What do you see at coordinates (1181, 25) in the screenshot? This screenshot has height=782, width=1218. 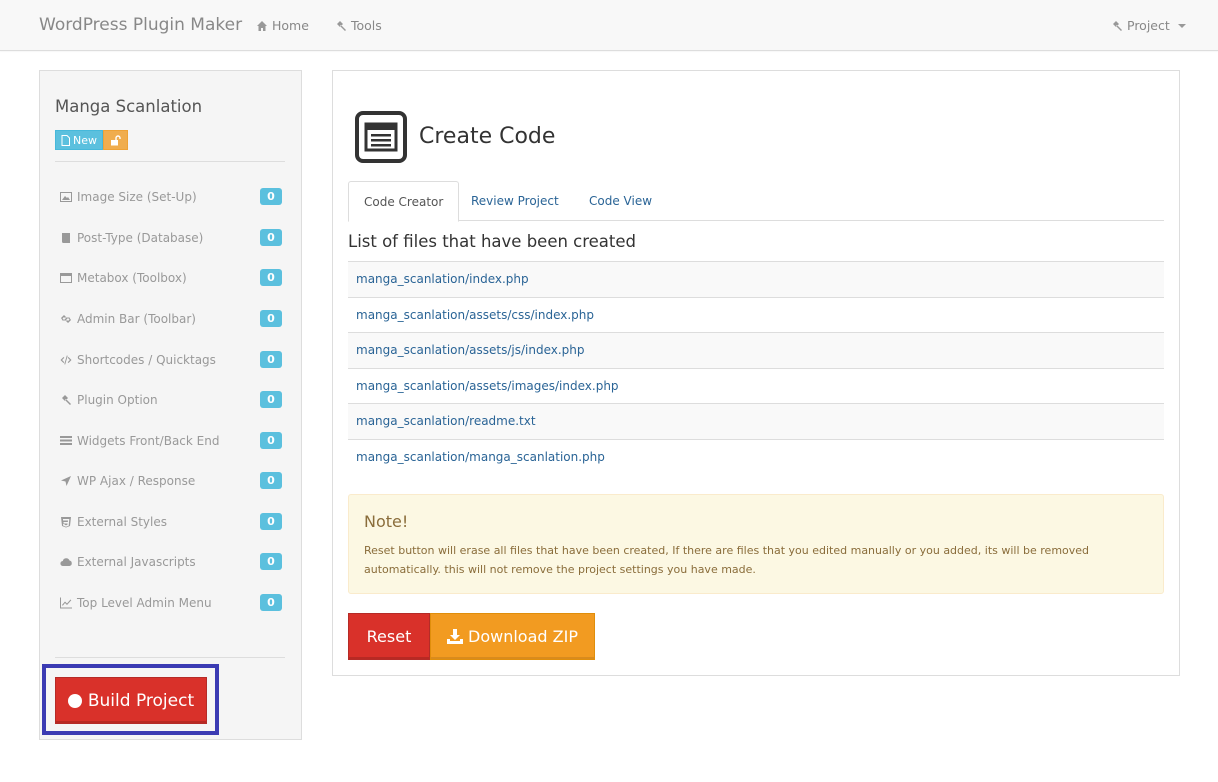 I see `caret-down-icon` at bounding box center [1181, 25].